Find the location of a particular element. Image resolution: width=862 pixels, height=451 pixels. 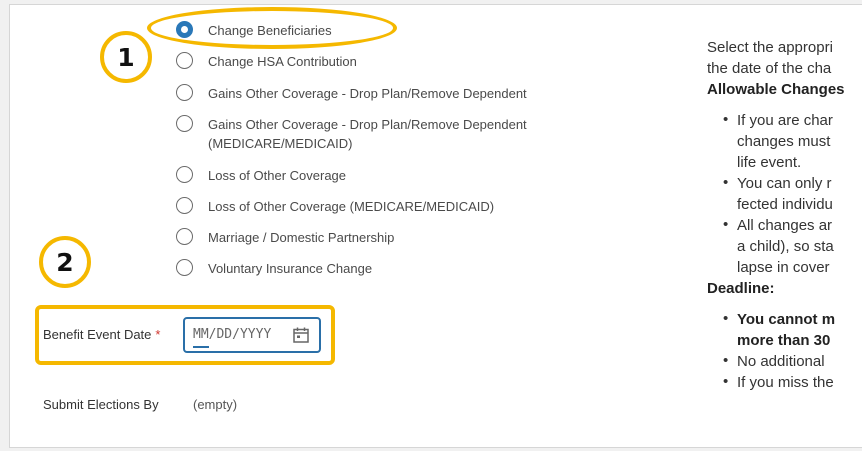

option-marriage-domestic-partnership: Marriage / Domestic Partnership is located at coordinates (285, 237).